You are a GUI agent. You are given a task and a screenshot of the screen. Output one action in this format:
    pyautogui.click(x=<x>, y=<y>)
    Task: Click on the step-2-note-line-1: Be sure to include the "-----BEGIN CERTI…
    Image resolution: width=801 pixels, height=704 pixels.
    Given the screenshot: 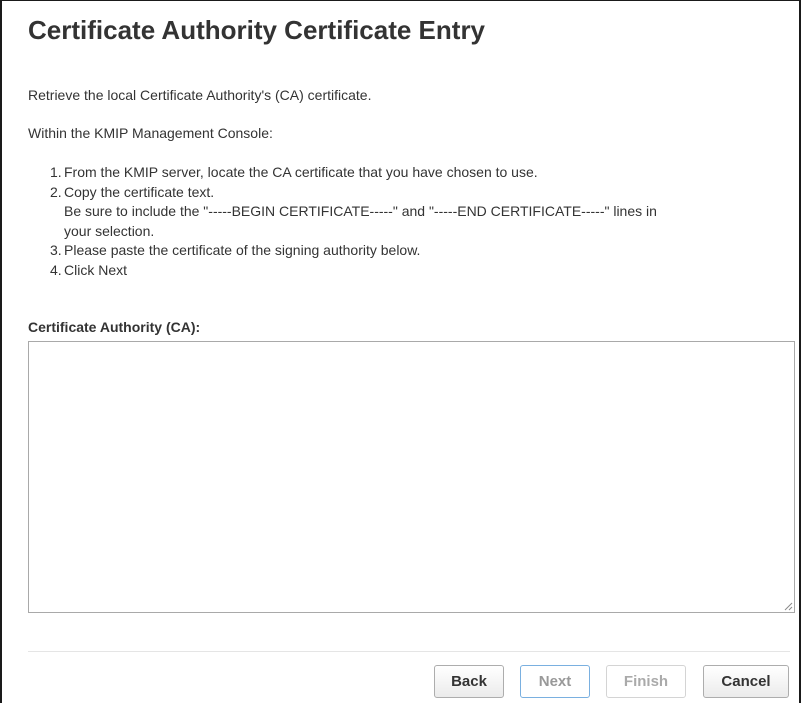 What is the action you would take?
    pyautogui.click(x=360, y=211)
    